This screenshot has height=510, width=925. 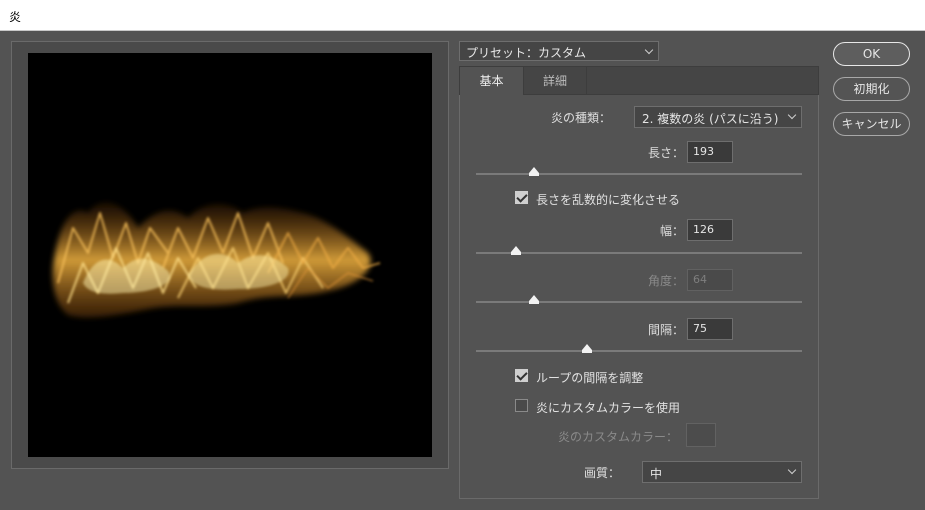 What do you see at coordinates (871, 54) in the screenshot?
I see `ok-button: OK` at bounding box center [871, 54].